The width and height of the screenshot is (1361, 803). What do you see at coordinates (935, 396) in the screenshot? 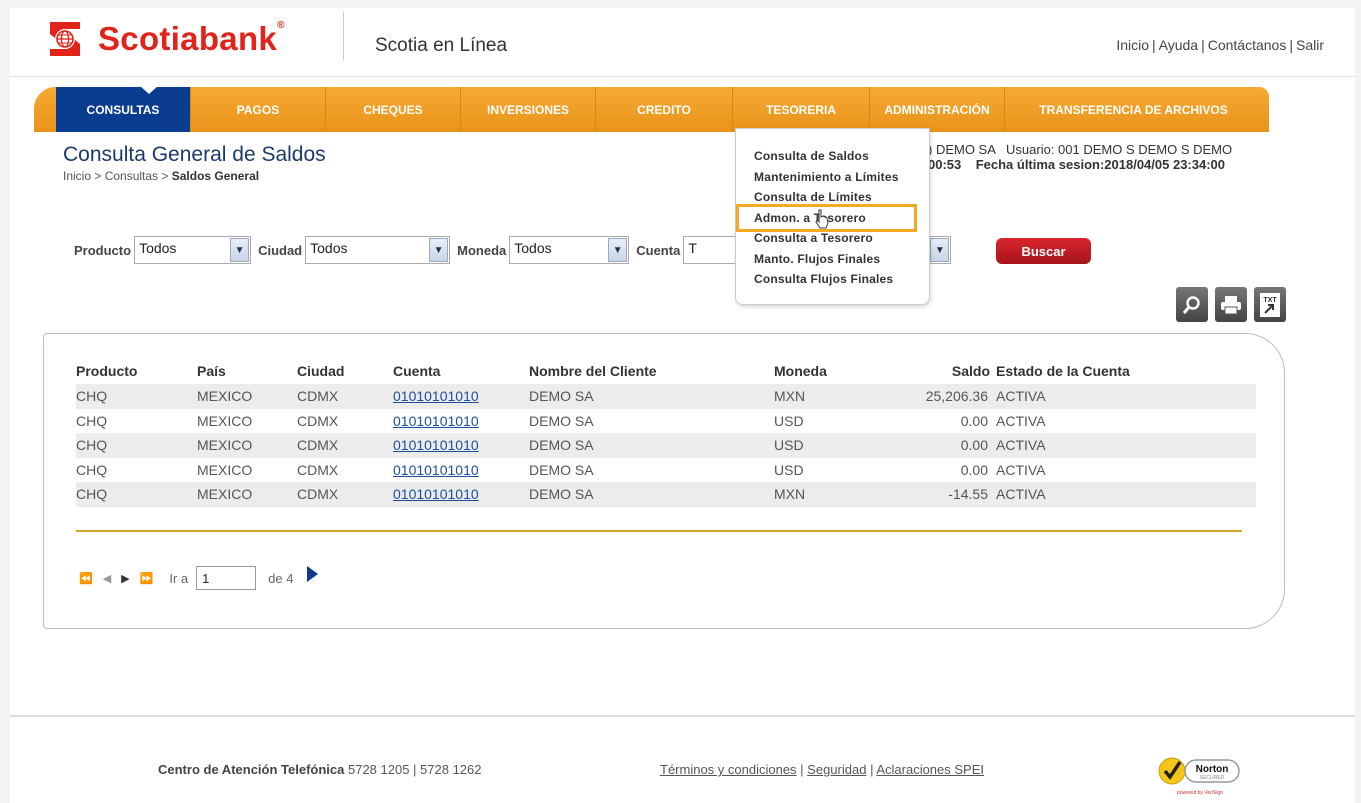
I see `cell-saldo: 25,206.36` at bounding box center [935, 396].